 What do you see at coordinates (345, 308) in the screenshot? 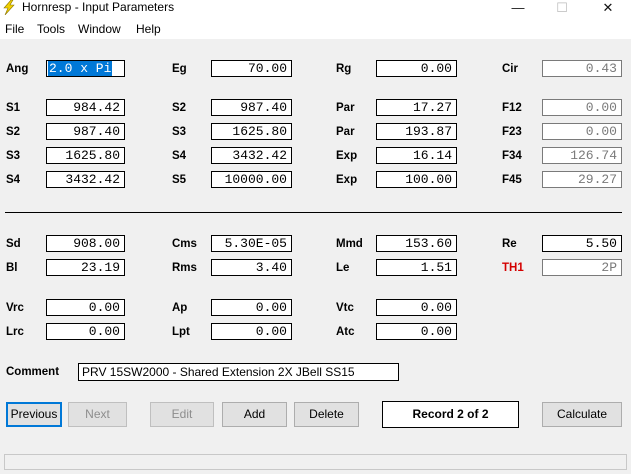
I see `vtc-label: Vtc` at bounding box center [345, 308].